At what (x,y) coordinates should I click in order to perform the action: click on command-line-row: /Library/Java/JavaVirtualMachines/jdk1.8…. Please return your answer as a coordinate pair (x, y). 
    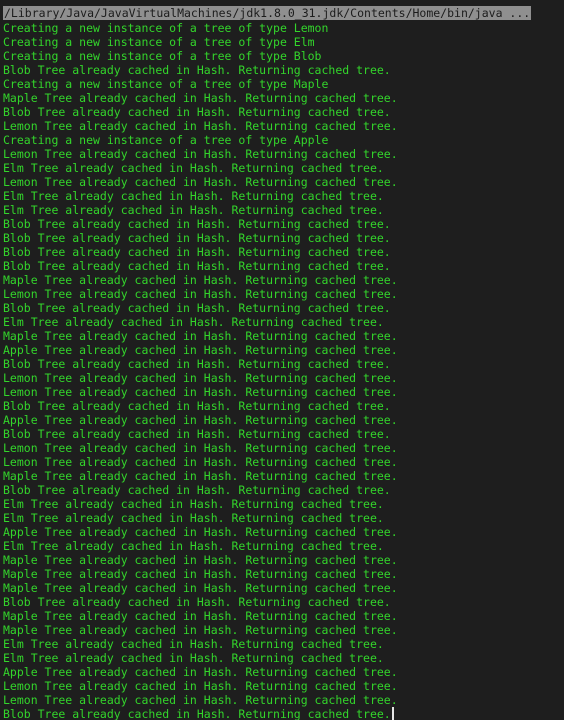
    Looking at the image, I should click on (283, 11).